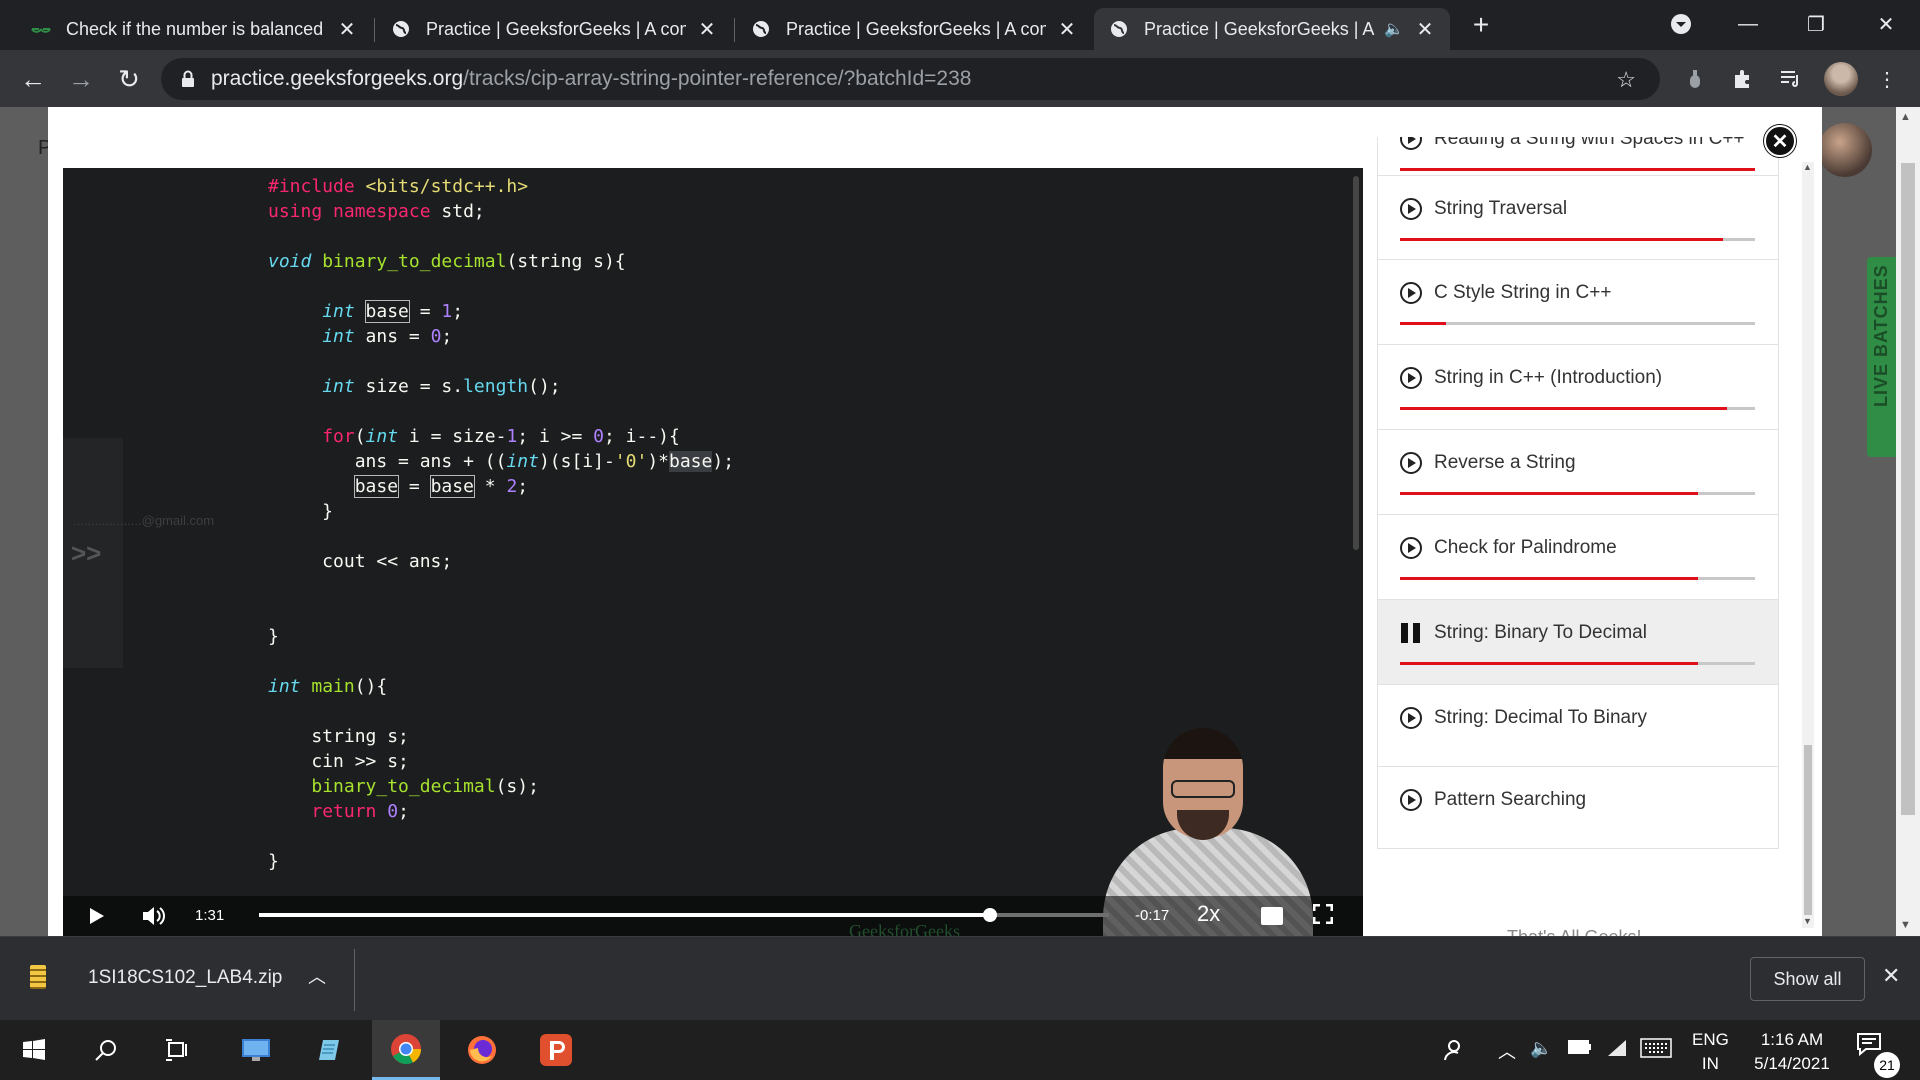 This screenshot has height=1080, width=1920. Describe the element at coordinates (1574, 931) in the screenshot. I see `playlist-end-text: That's All Geeks!` at that location.